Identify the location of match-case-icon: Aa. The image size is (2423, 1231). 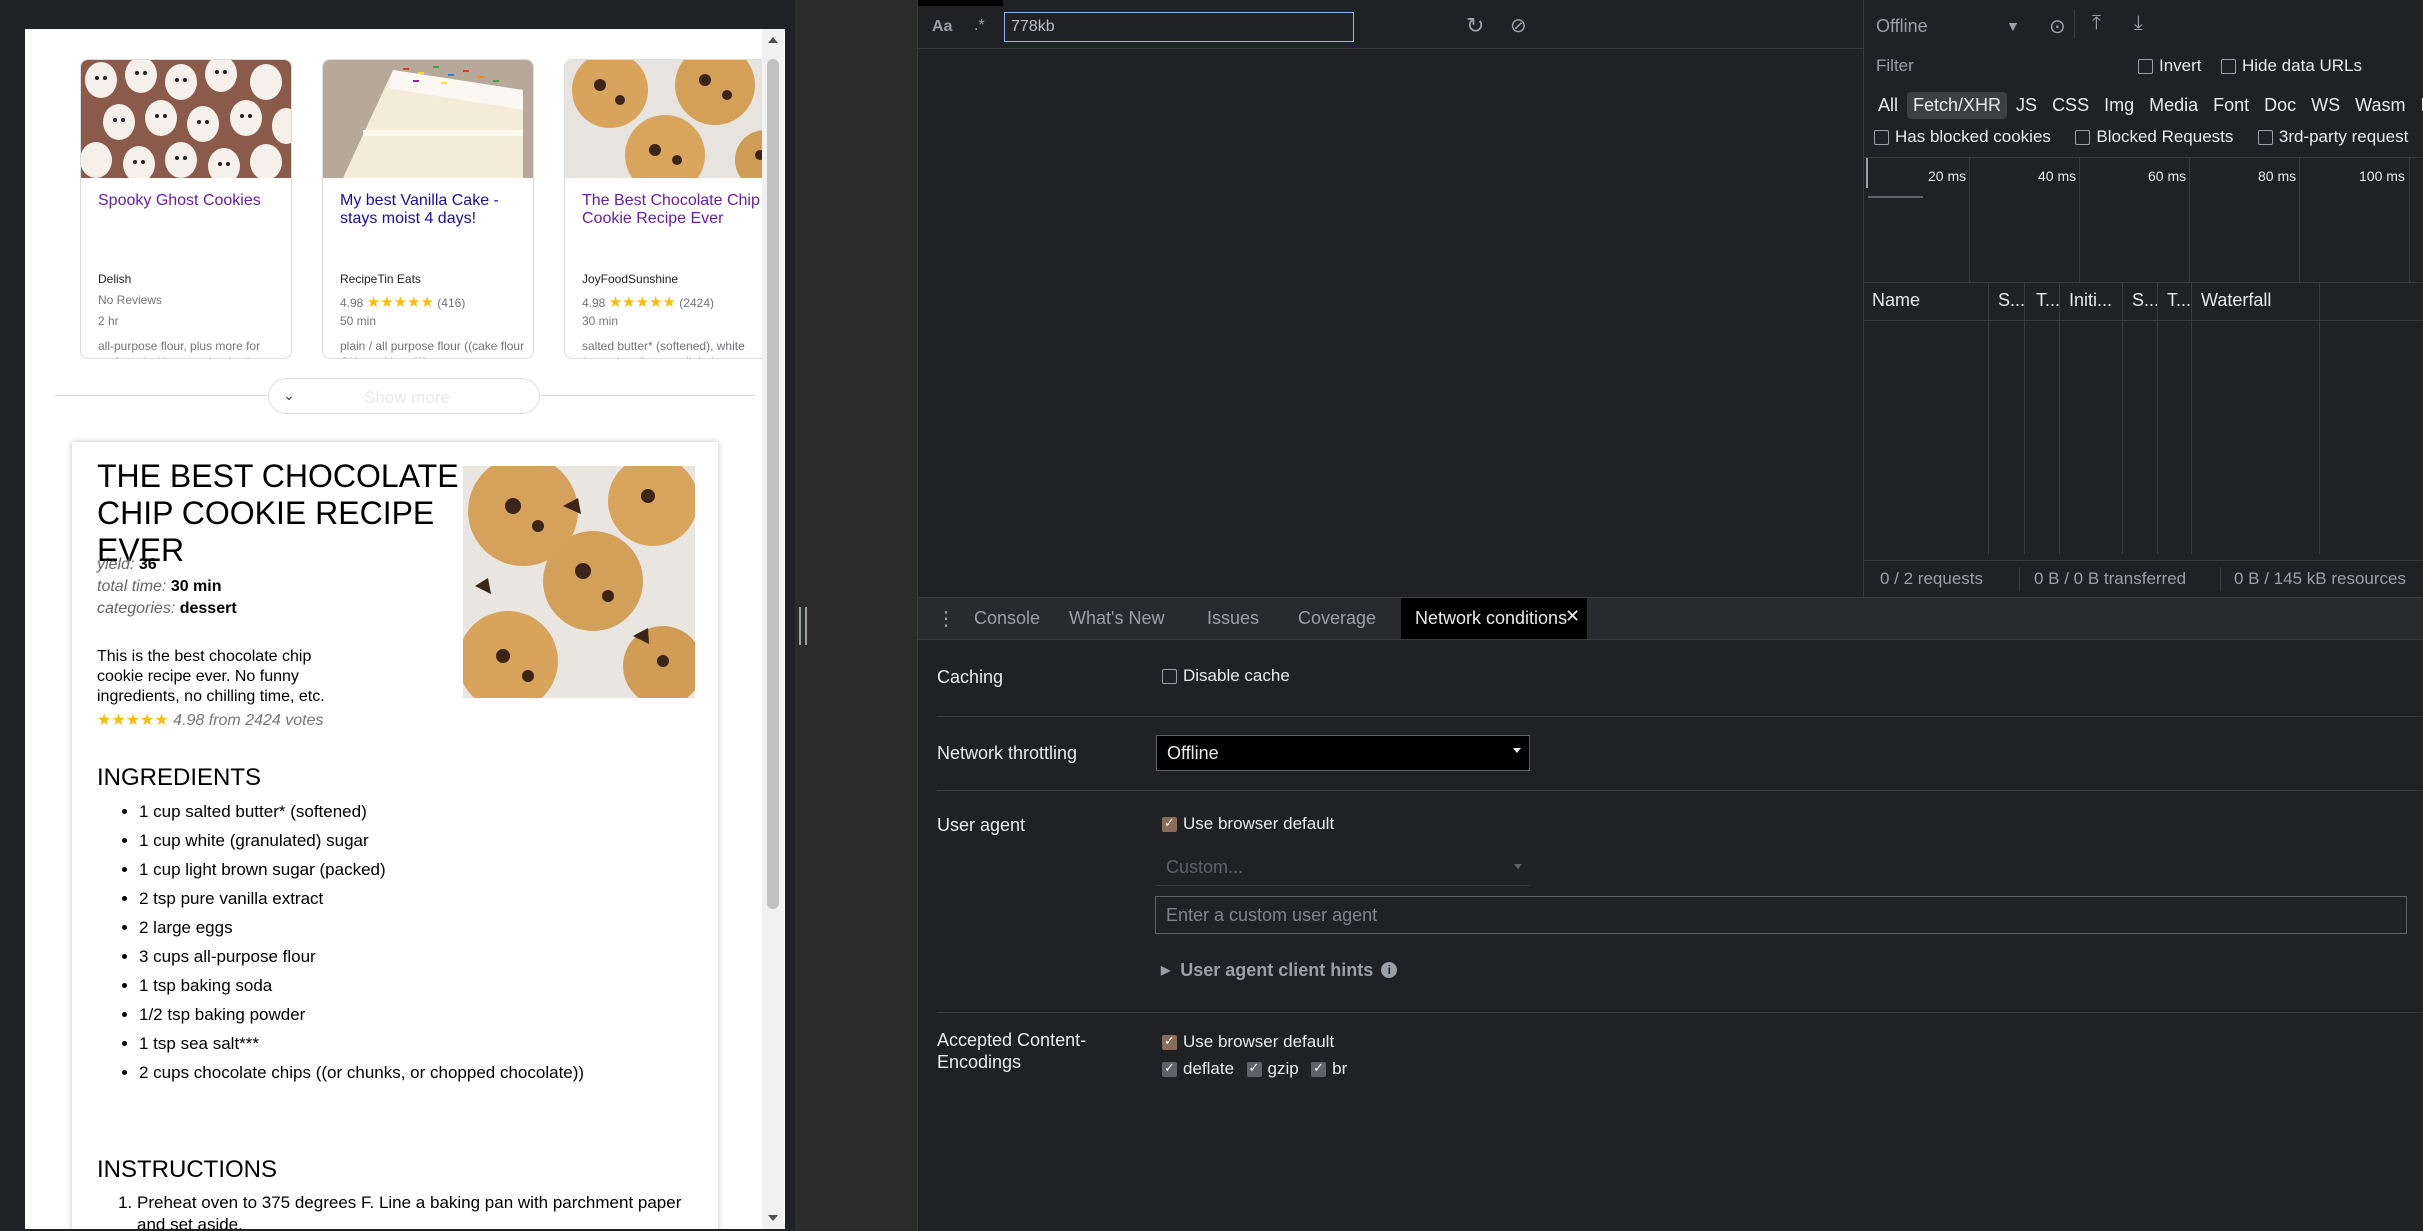
(942, 27).